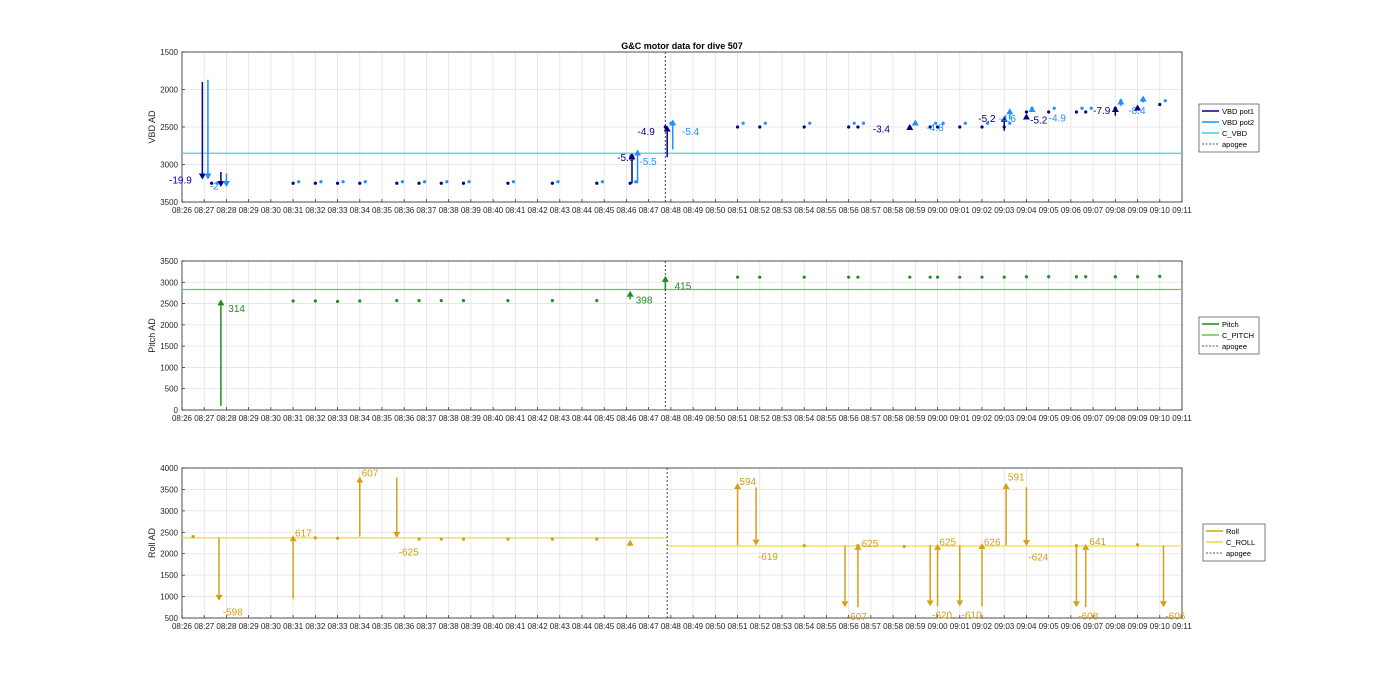  I want to click on arrow-data-label: -4.8, so click(935, 128).